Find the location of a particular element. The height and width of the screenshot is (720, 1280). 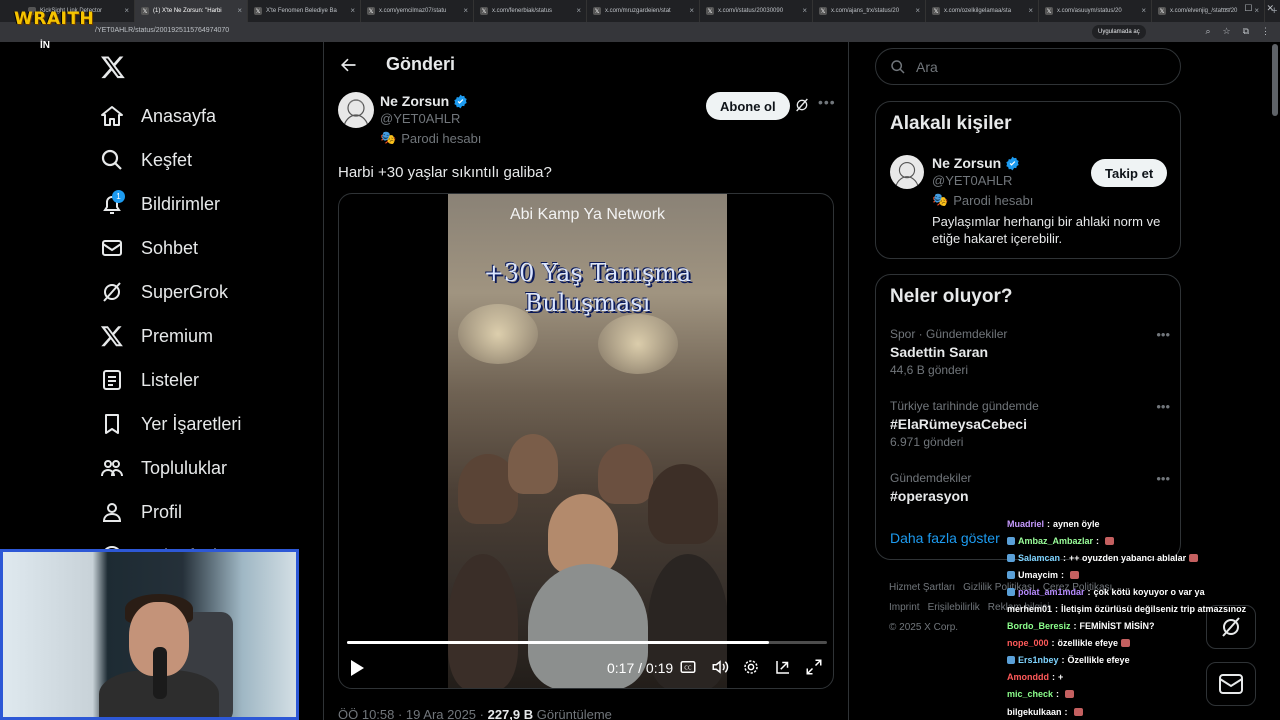

chat-username: mic_check is located at coordinates (1030, 694).